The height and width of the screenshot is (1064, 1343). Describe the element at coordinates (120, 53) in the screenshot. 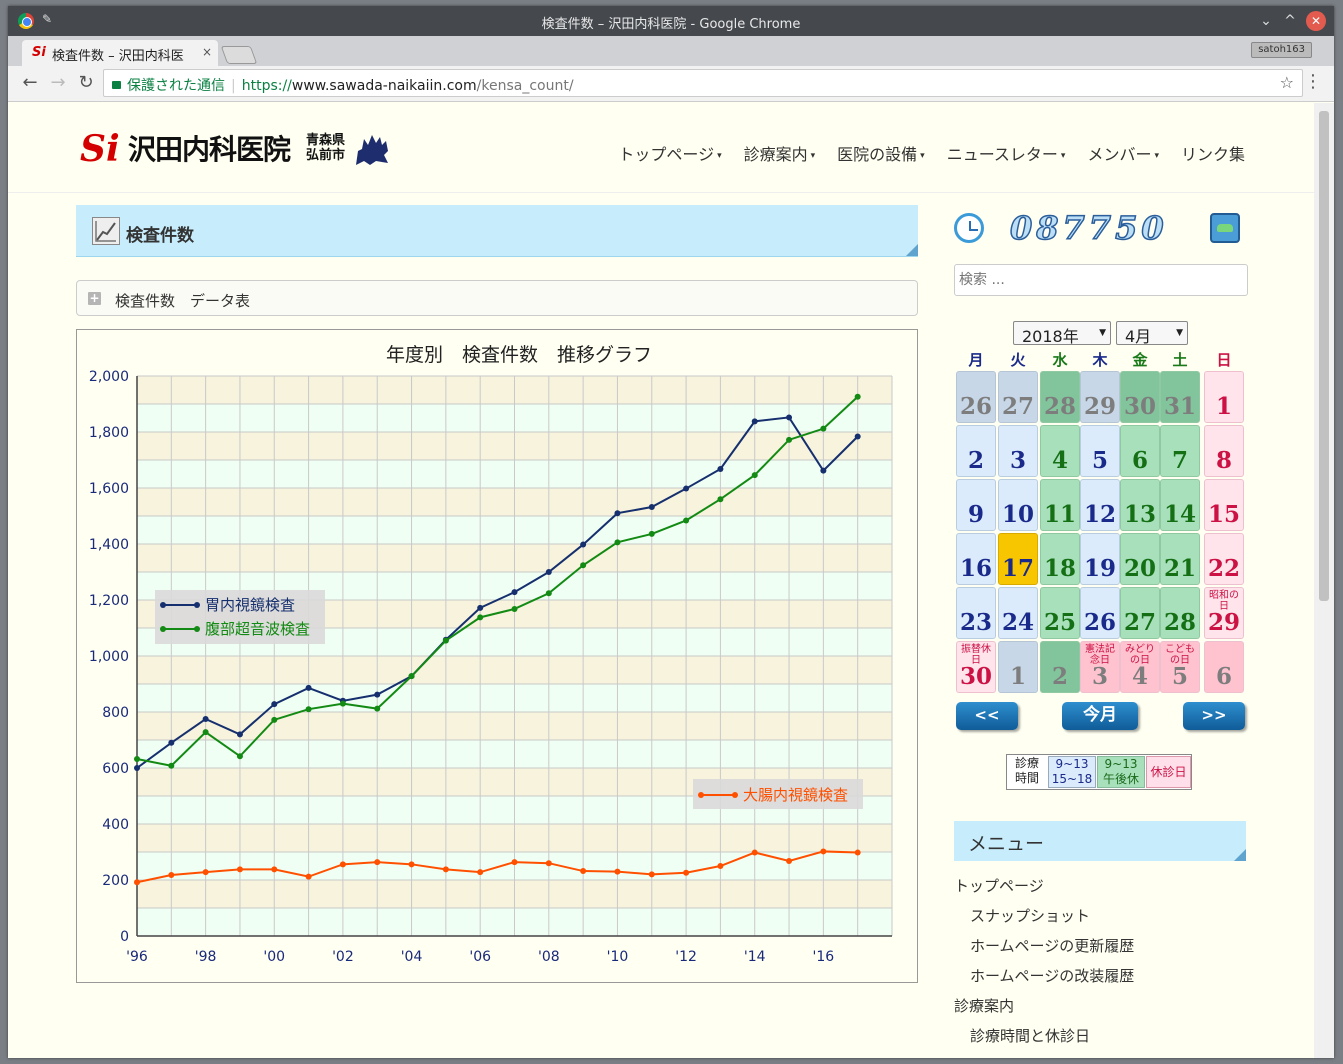

I see `tab-active: Si 検査件数 – 沢田内科医 ×` at that location.